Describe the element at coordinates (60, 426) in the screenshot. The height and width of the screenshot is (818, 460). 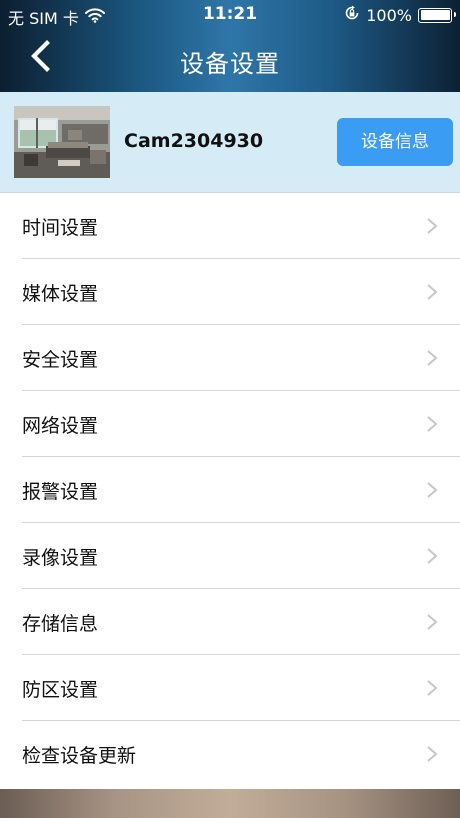
I see `settings-item-label: 网络设置` at that location.